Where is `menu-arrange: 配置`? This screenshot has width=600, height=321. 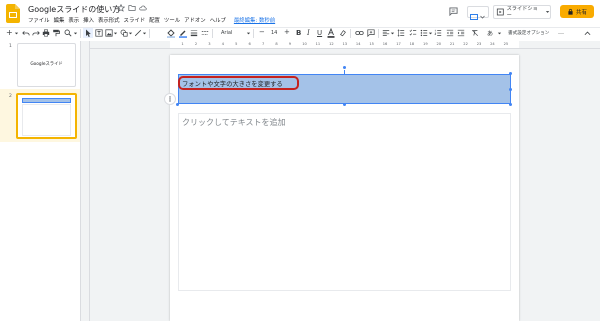 menu-arrange: 配置 is located at coordinates (154, 20).